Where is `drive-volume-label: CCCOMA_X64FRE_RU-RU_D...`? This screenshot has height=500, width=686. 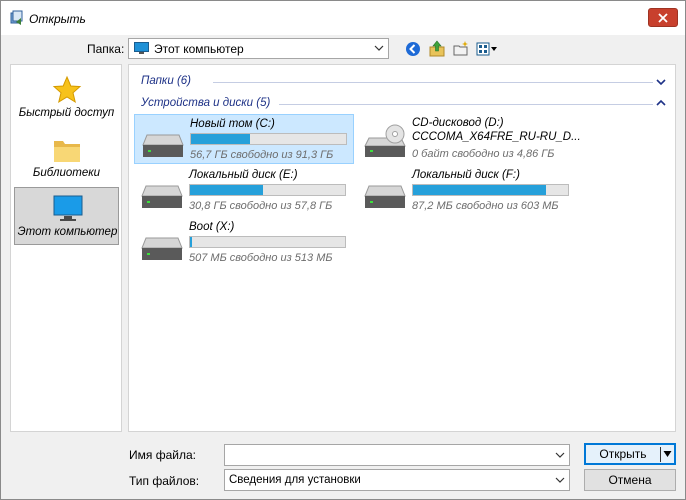 drive-volume-label: CCCOMA_X64FRE_RU-RU_D... is located at coordinates (496, 137).